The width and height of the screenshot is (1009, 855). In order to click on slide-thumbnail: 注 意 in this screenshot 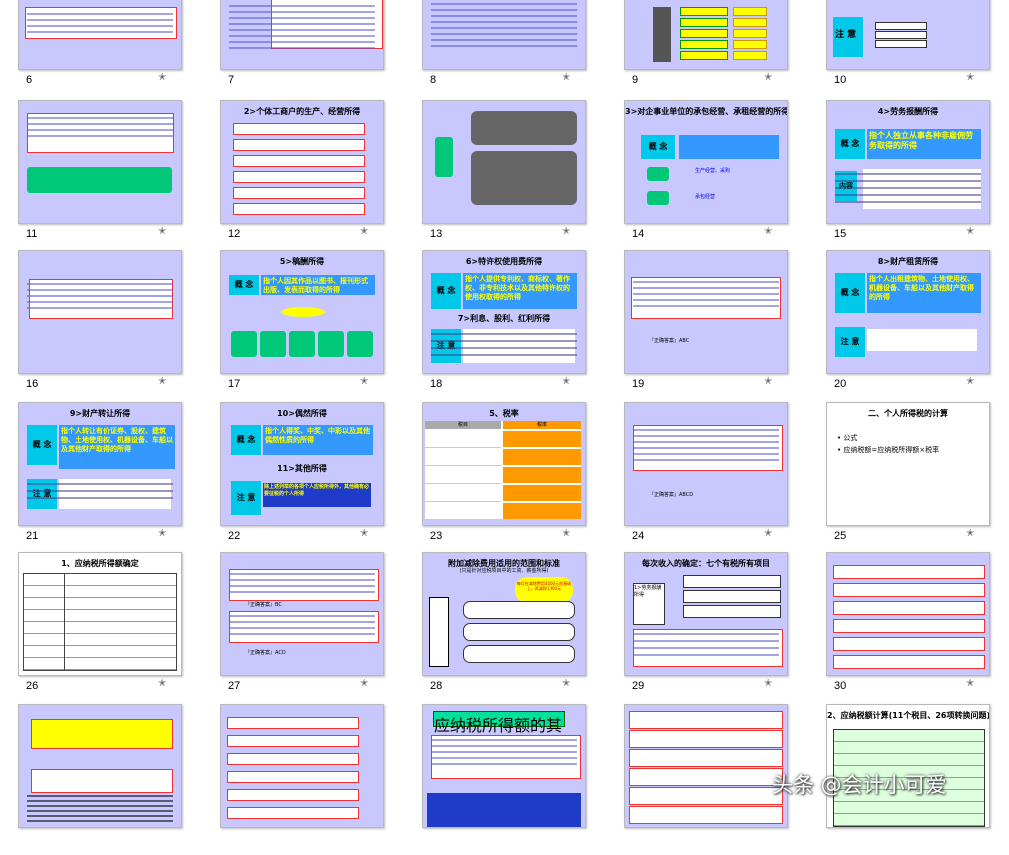, I will do `click(908, 35)`.